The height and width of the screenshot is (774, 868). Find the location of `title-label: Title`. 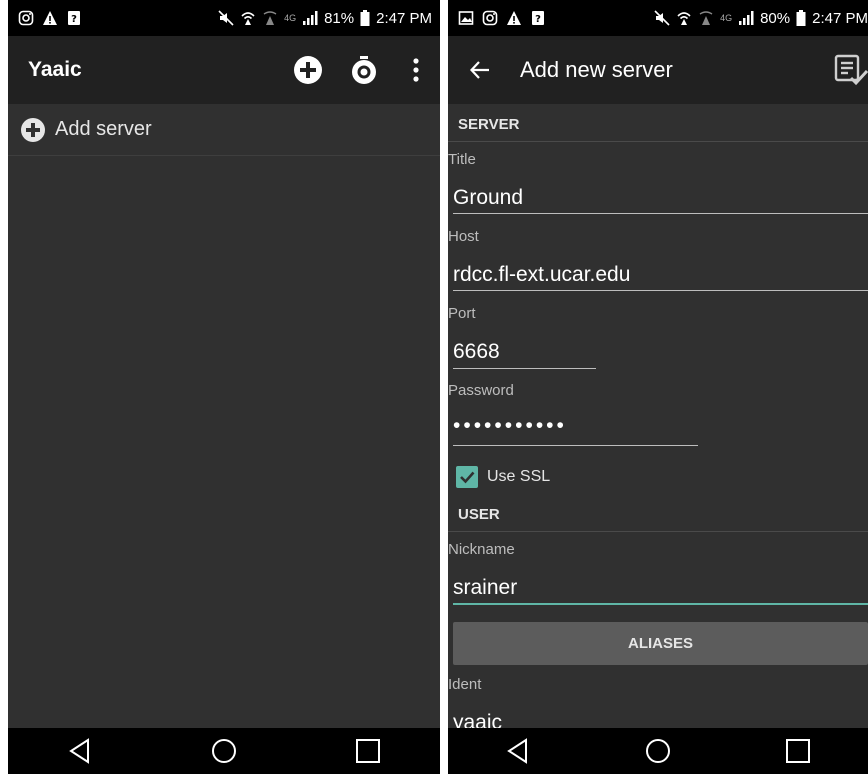

title-label: Title is located at coordinates (462, 159).